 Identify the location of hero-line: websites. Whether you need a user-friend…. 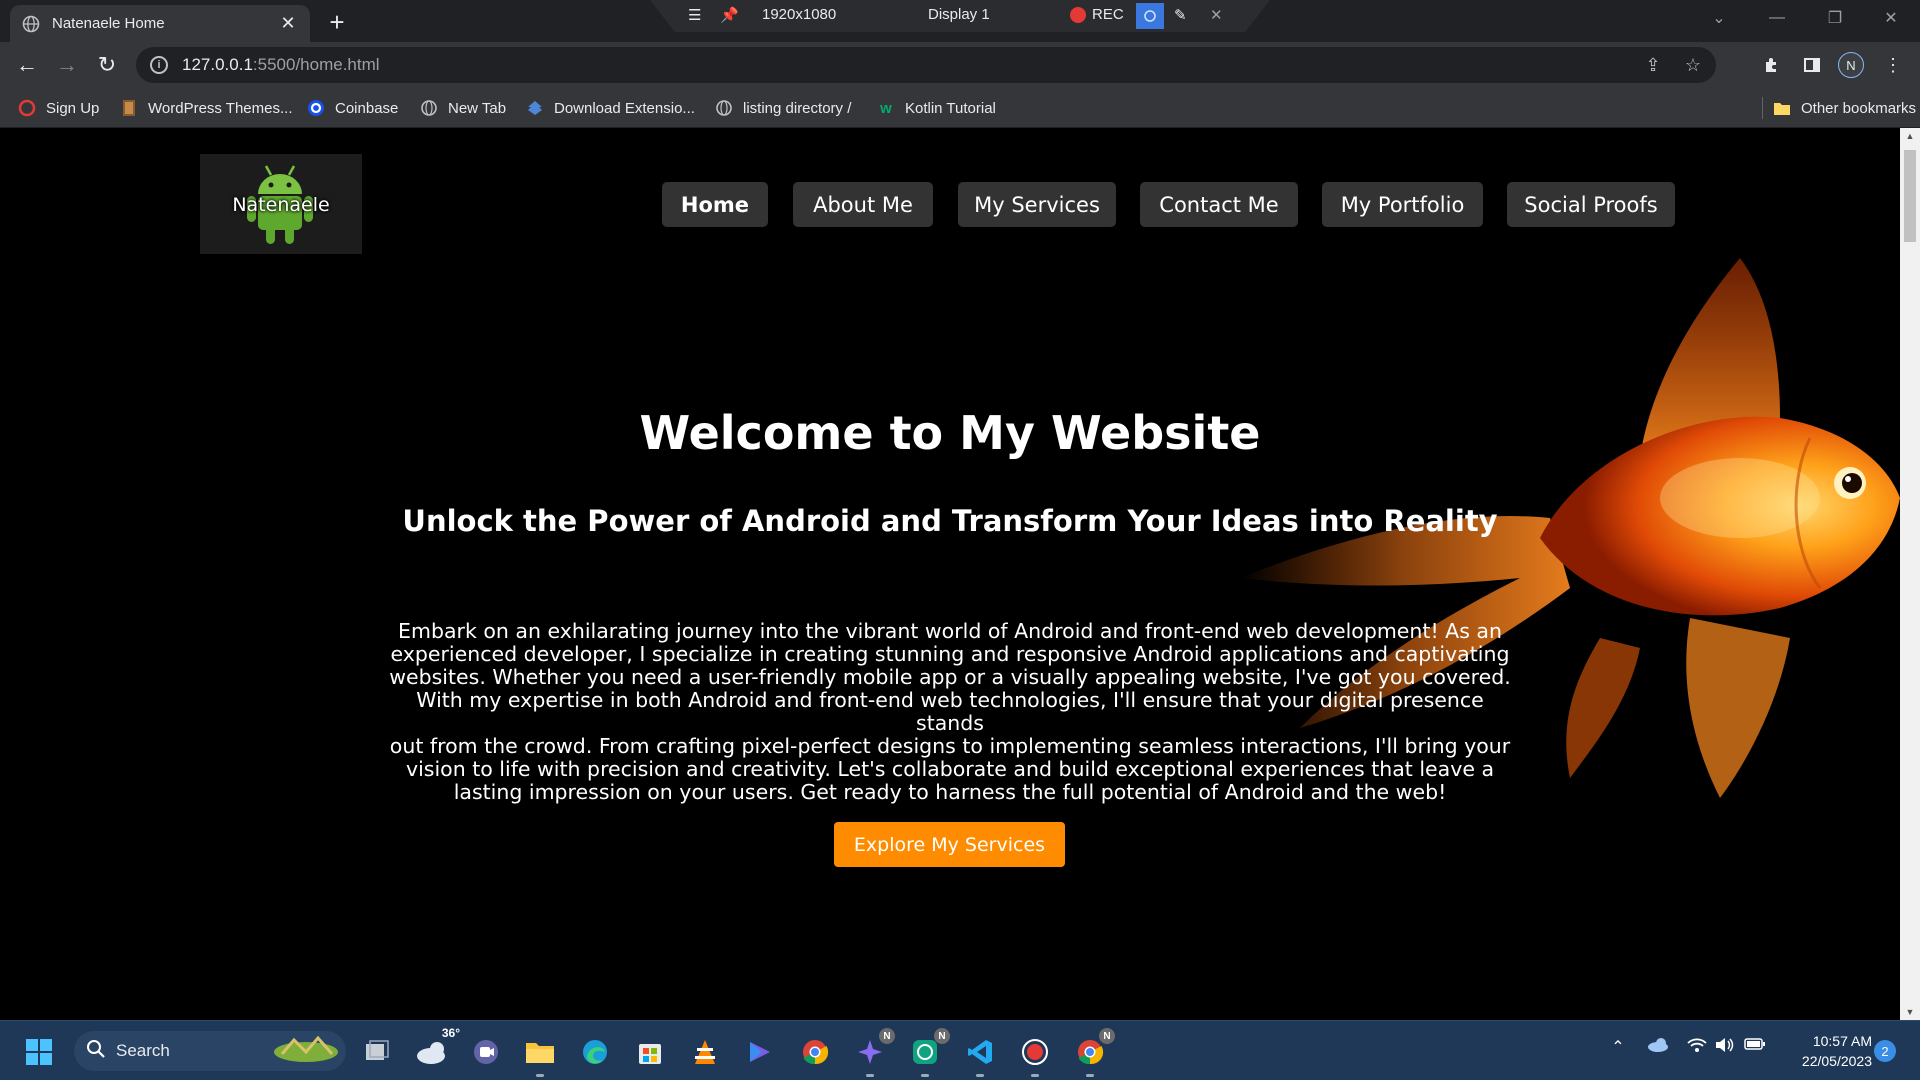
(950, 677).